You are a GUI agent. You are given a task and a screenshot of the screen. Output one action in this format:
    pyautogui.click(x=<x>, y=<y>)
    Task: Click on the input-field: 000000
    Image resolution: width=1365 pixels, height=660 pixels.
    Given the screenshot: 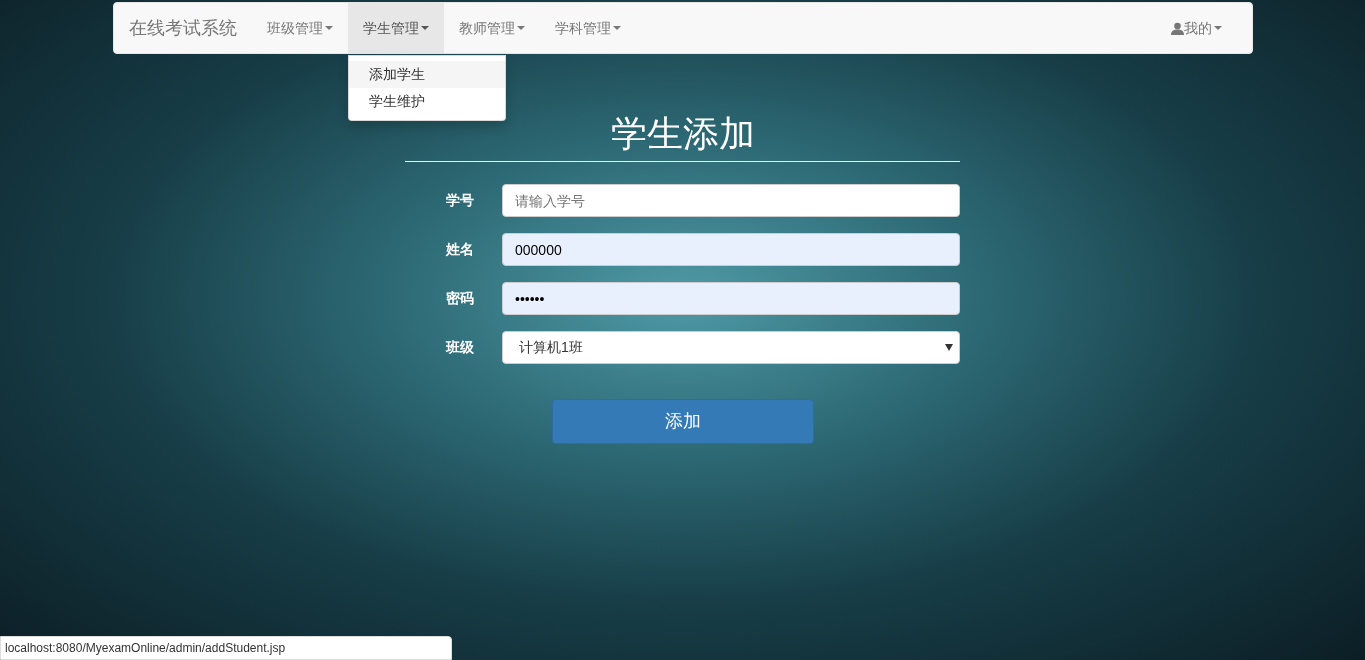 What is the action you would take?
    pyautogui.click(x=731, y=250)
    